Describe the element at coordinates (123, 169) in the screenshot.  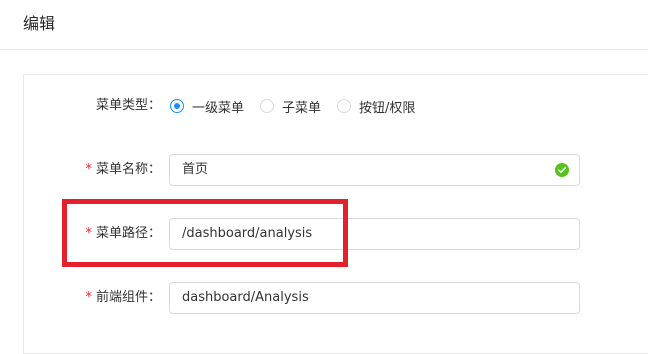
I see `menu-name-label: * 菜单名称：` at that location.